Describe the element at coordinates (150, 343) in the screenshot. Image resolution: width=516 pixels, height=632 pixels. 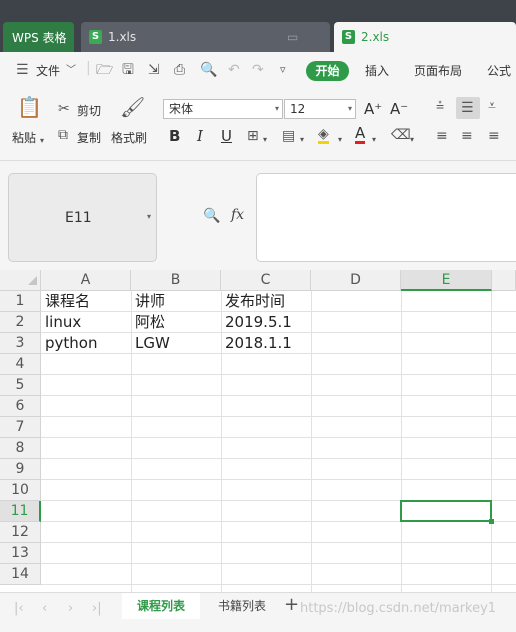
I see `cell-b3: LGW` at that location.